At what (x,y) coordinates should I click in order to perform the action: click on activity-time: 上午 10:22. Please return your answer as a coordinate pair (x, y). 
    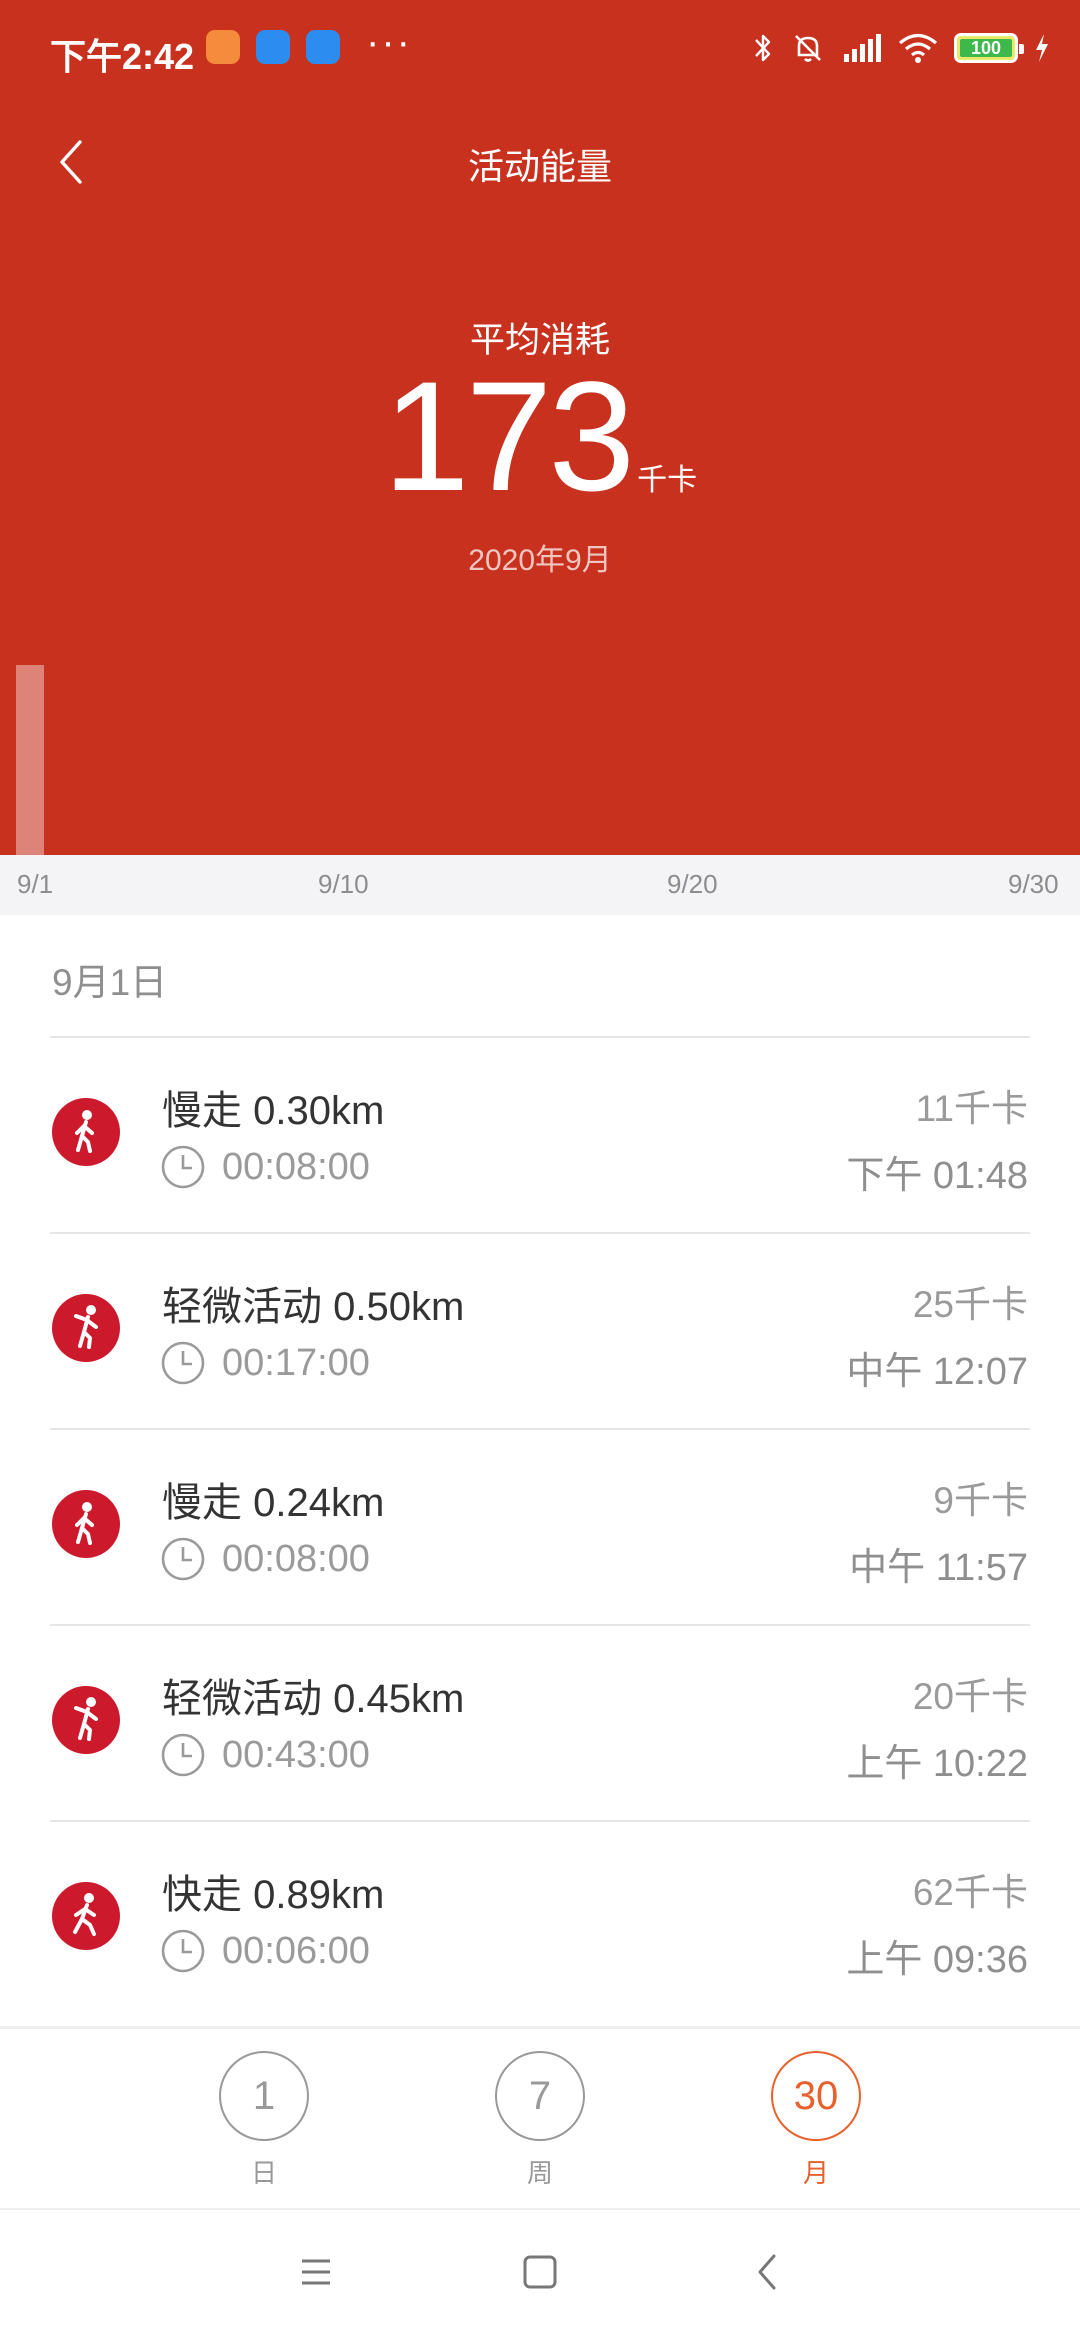
    Looking at the image, I should click on (937, 1764).